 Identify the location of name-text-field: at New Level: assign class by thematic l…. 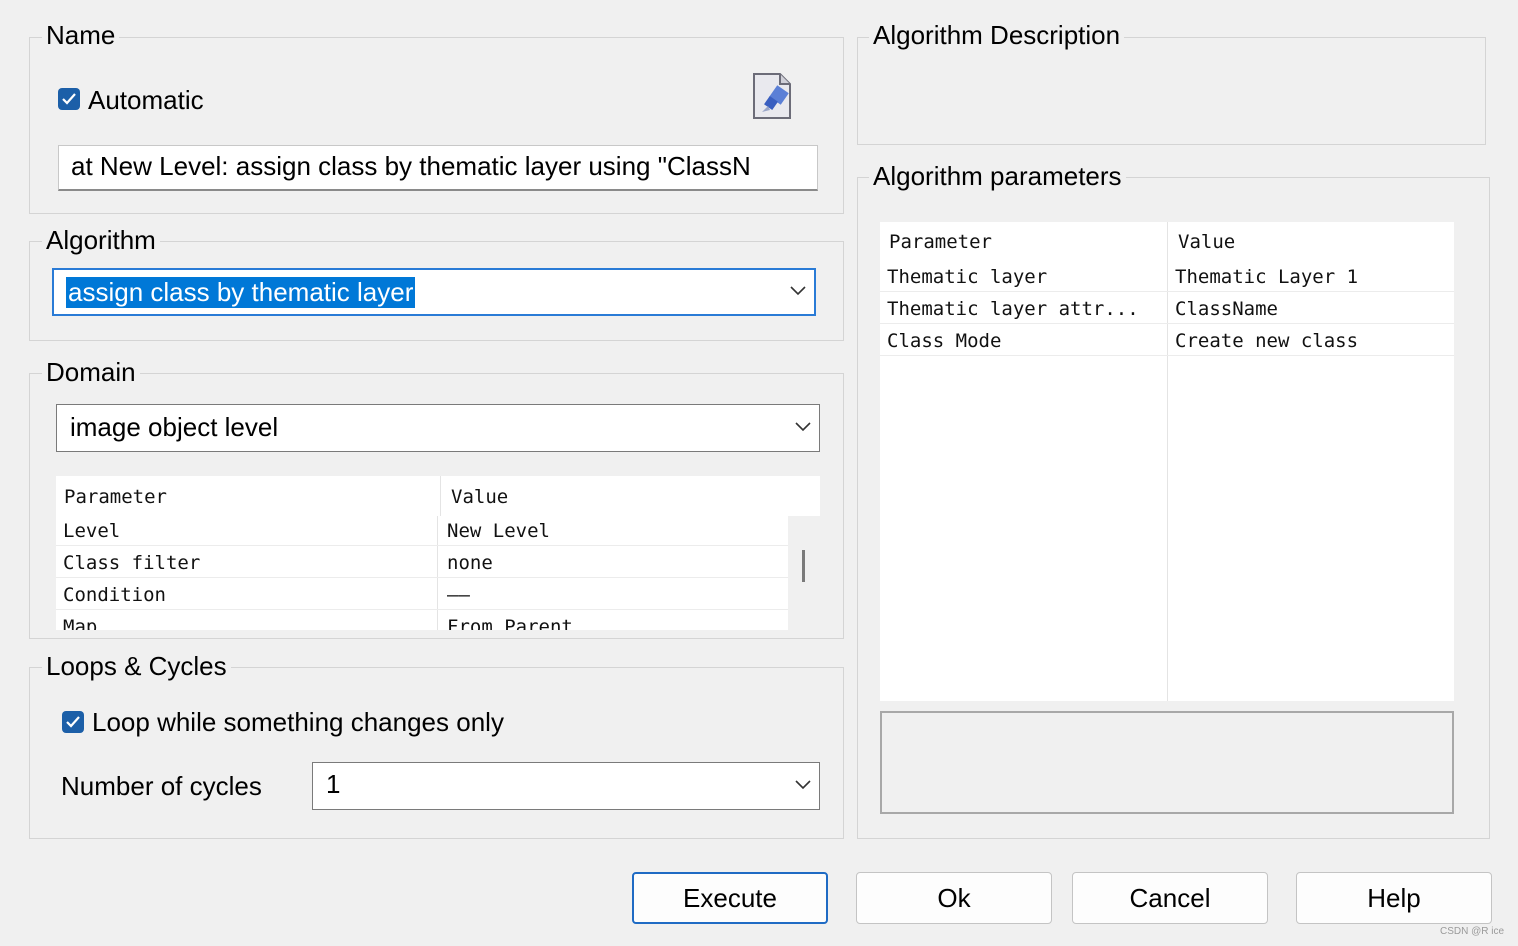
(438, 168).